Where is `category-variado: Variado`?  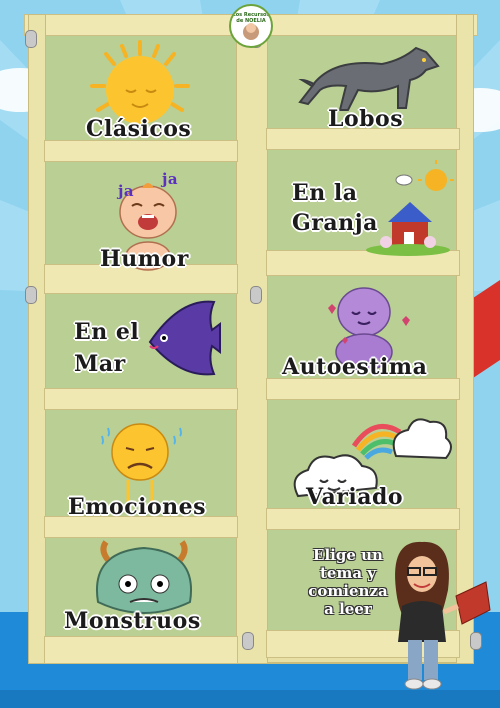
category-variado: Variado is located at coordinates (363, 455).